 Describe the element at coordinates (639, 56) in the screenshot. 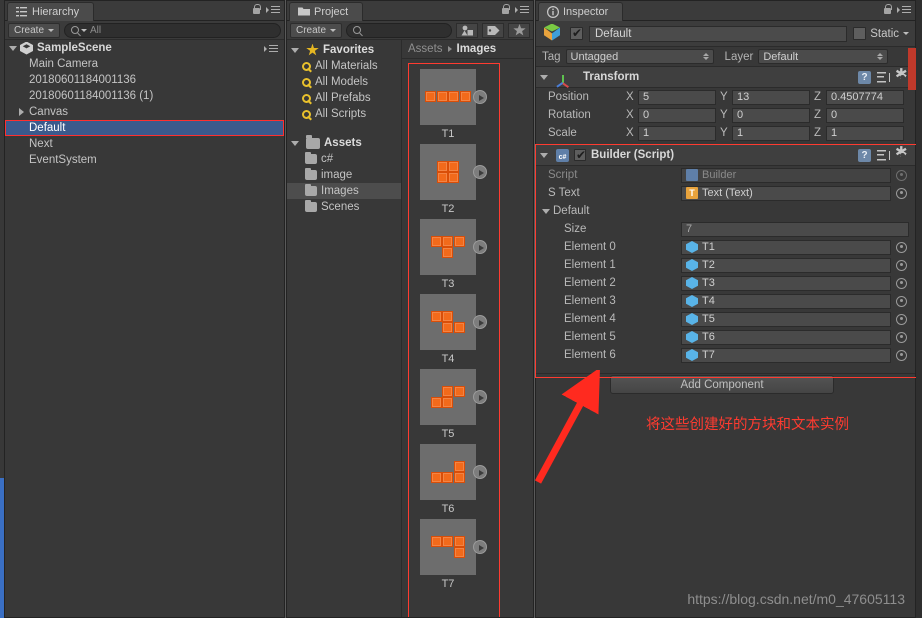

I see `tag-dropdown: Untagged` at that location.